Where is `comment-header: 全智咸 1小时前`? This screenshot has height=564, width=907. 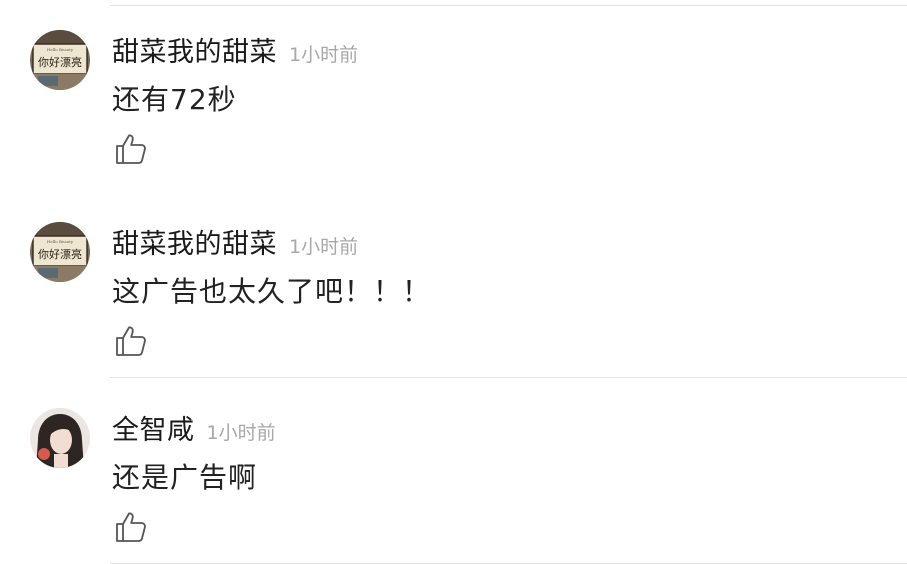
comment-header: 全智咸 1小时前 is located at coordinates (194, 427).